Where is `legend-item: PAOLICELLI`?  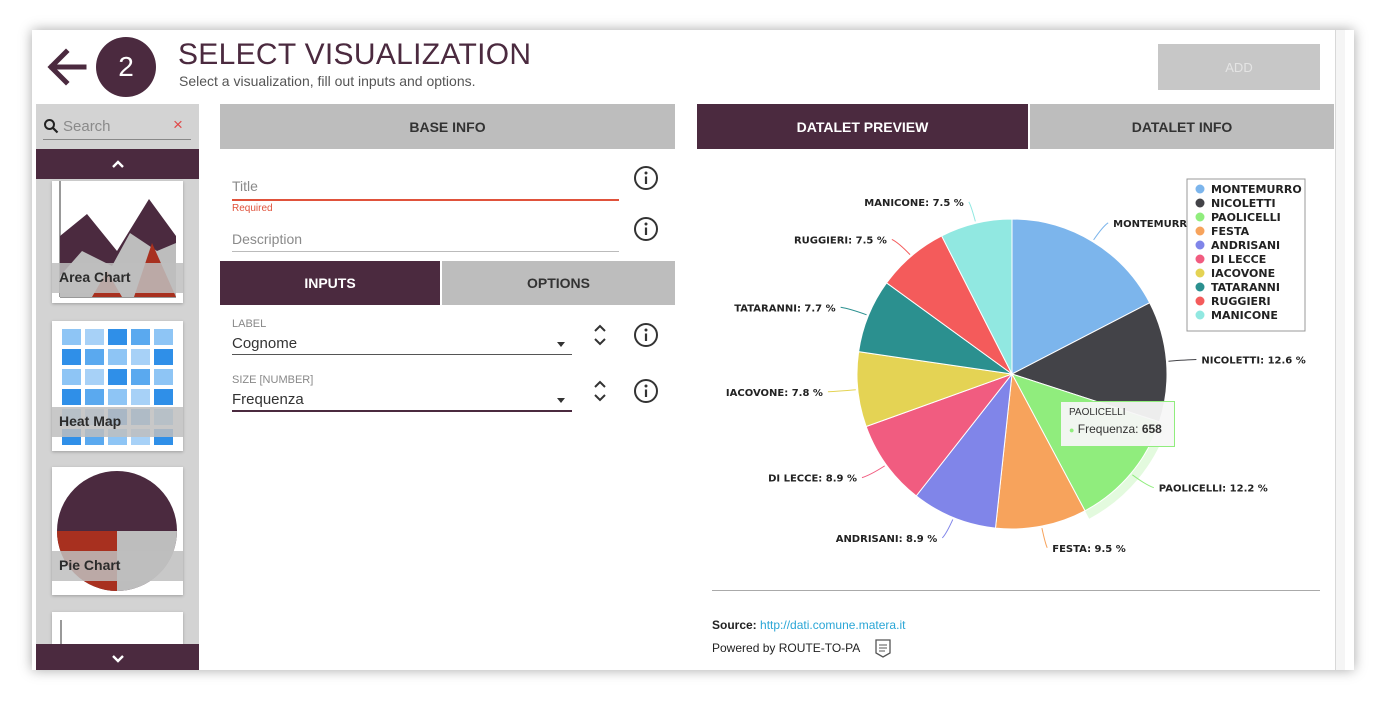 legend-item: PAOLICELLI is located at coordinates (1246, 217).